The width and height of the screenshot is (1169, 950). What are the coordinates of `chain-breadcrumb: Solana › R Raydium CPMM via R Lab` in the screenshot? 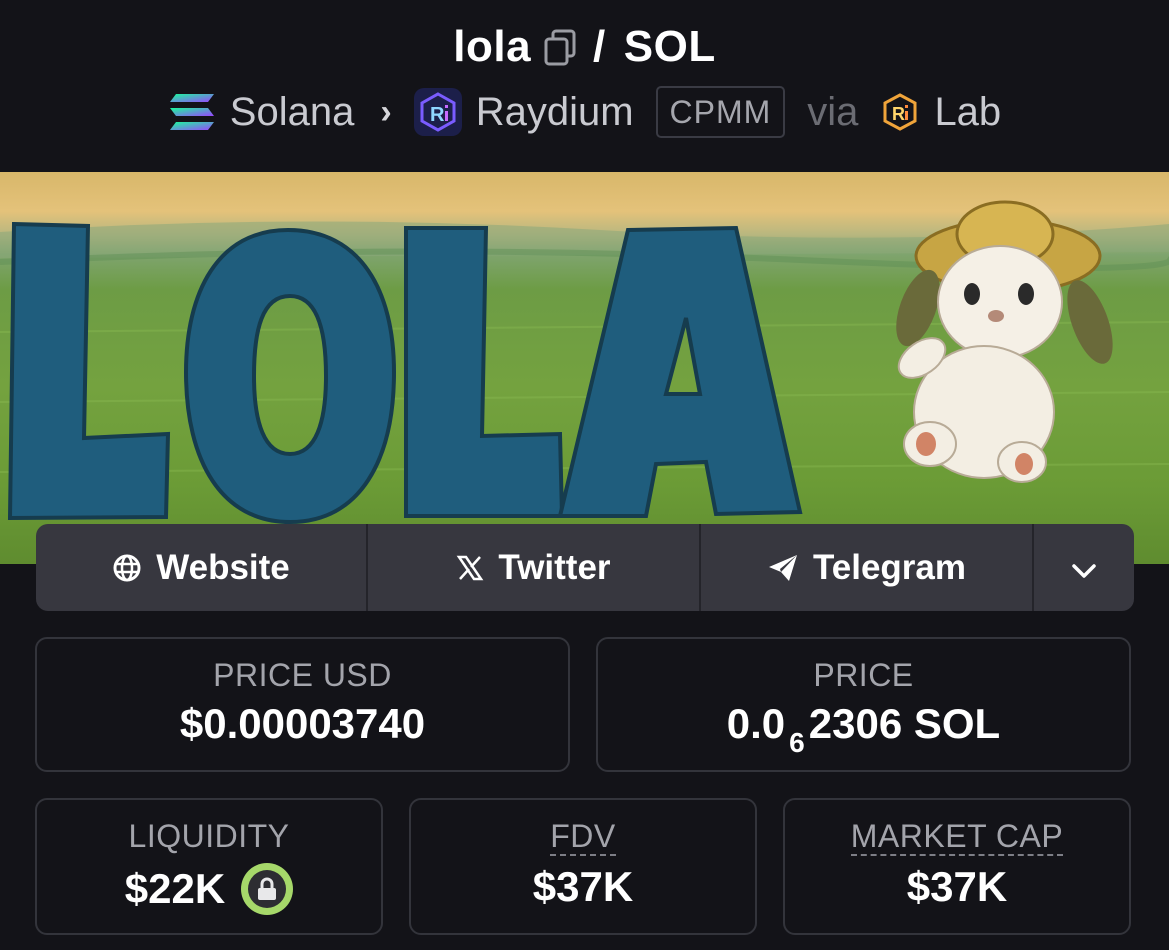 It's located at (584, 112).